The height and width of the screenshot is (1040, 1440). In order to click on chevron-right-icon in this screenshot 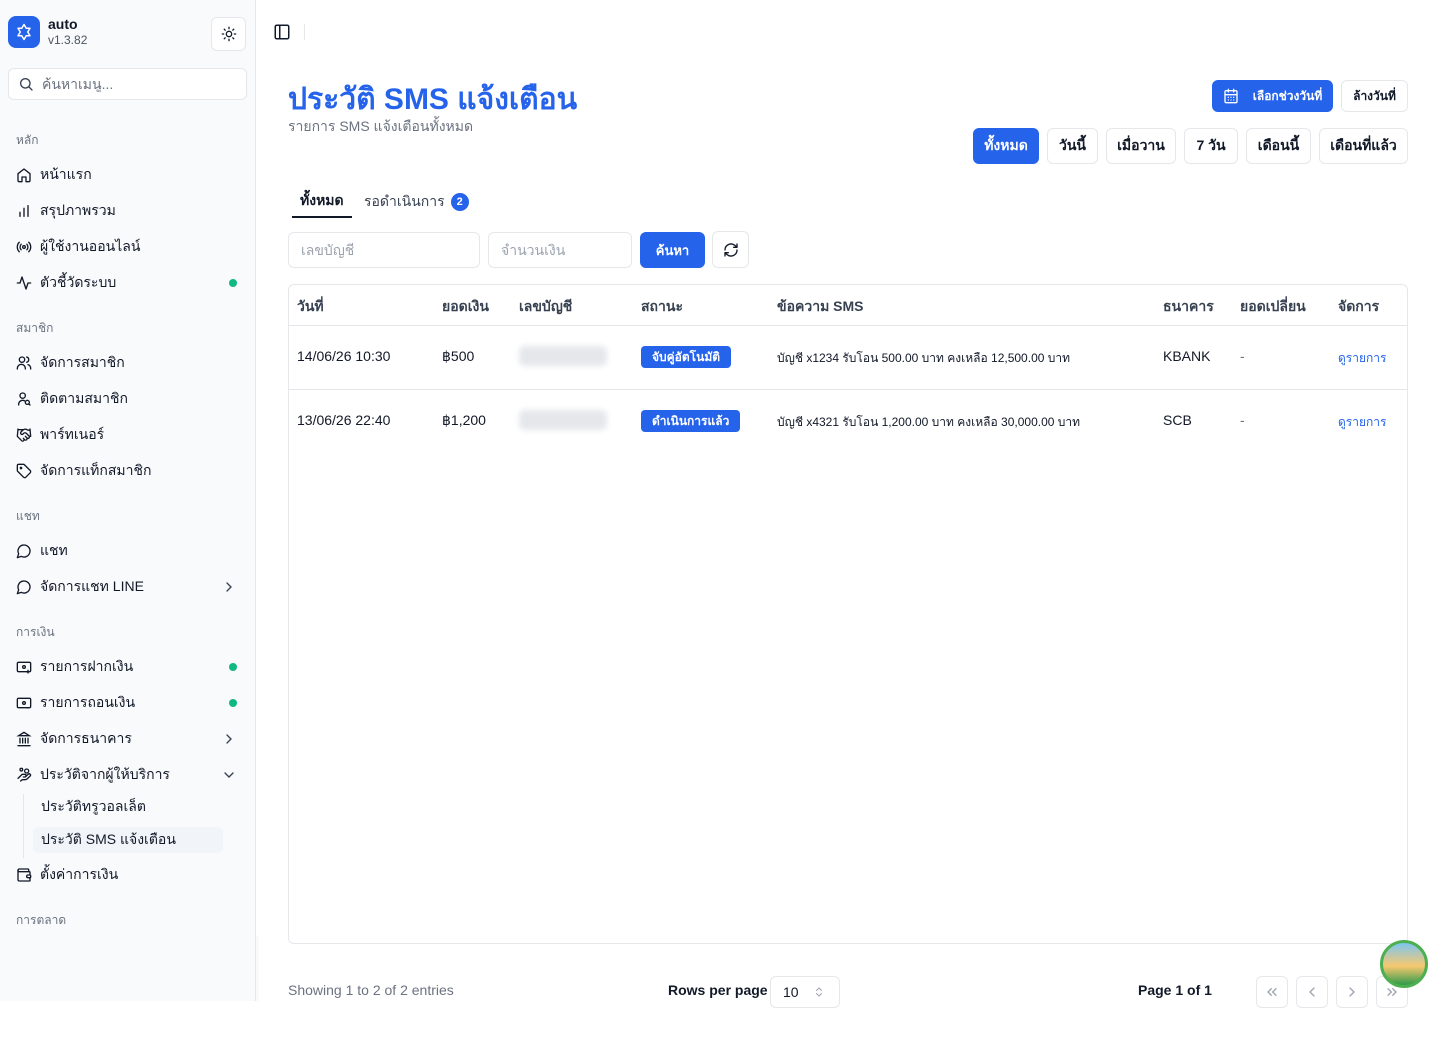, I will do `click(1352, 992)`.